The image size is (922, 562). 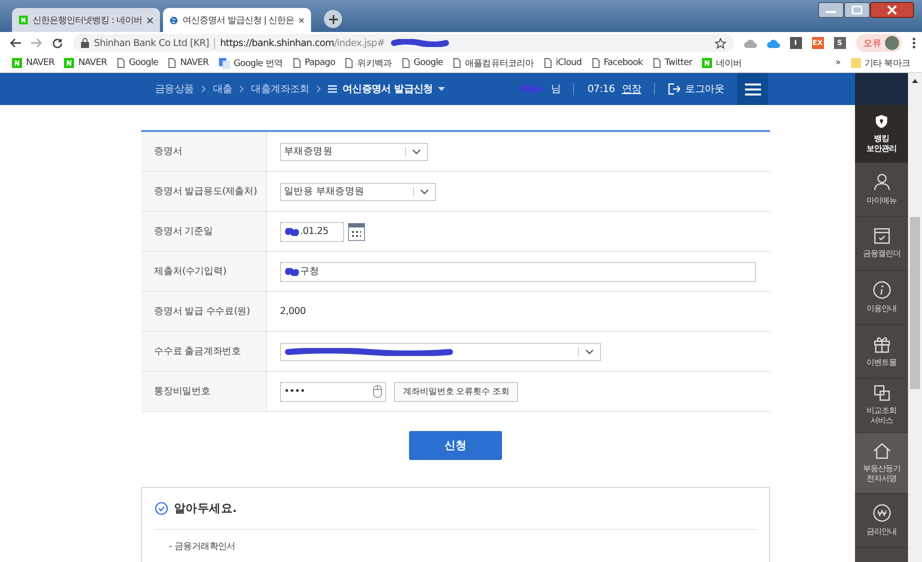 I want to click on field-label: 증명서, so click(x=204, y=151).